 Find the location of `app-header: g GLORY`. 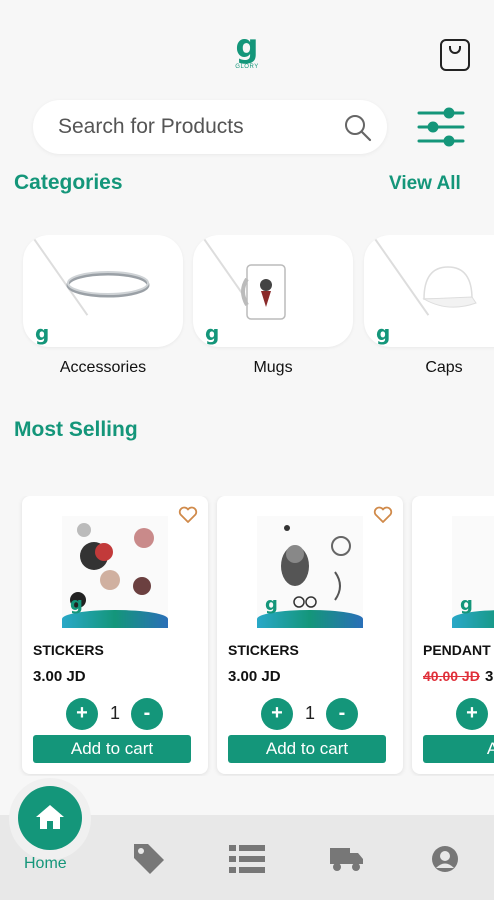

app-header: g GLORY is located at coordinates (247, 47).